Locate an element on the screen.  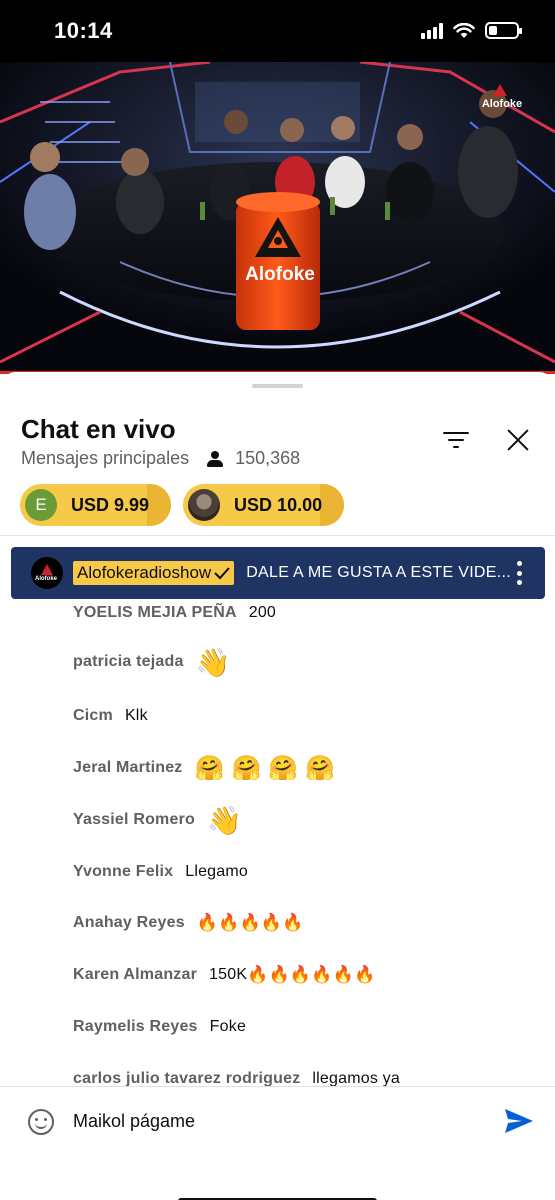
message-author: patricia tejada is located at coordinates (128, 662).